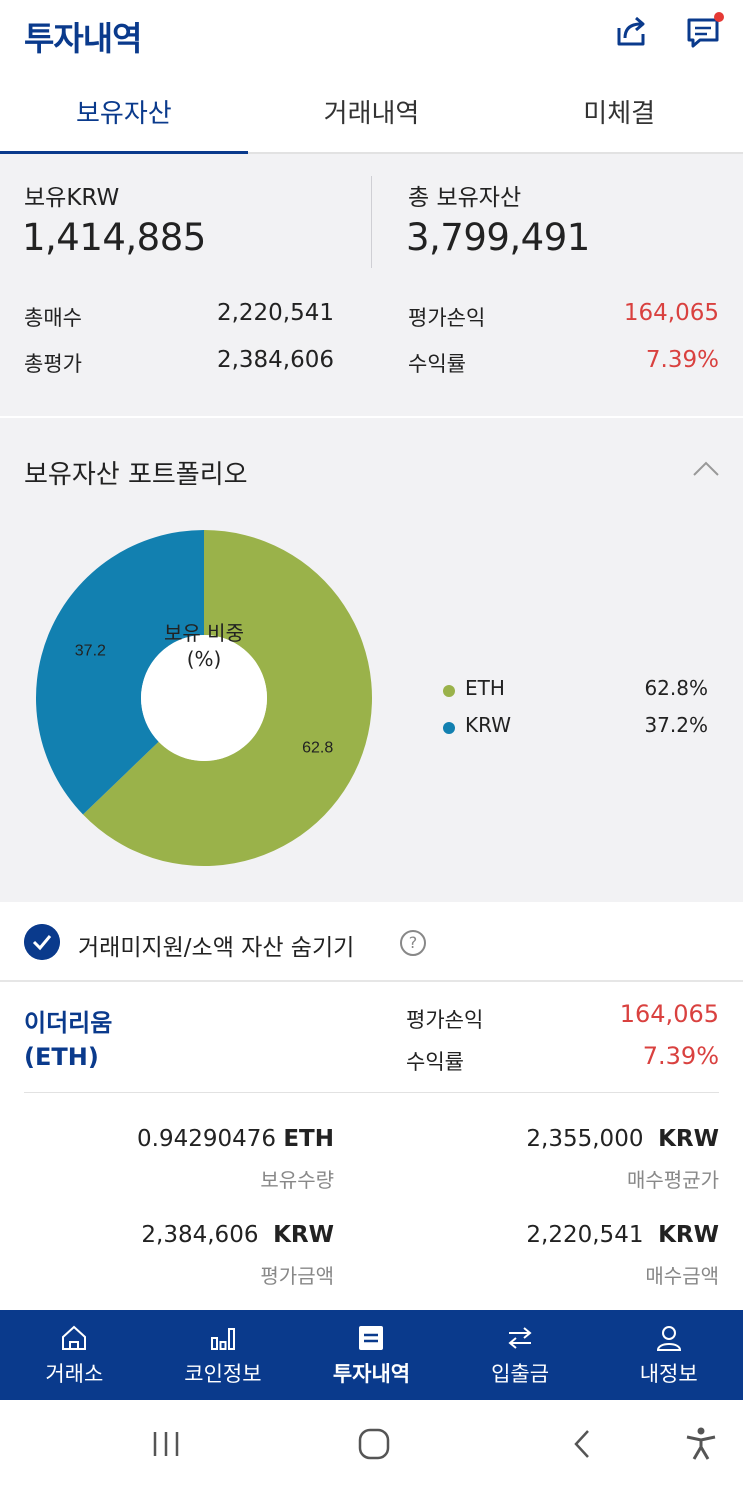 The image size is (743, 1487). I want to click on nav-label: 거래소, so click(74, 1374).